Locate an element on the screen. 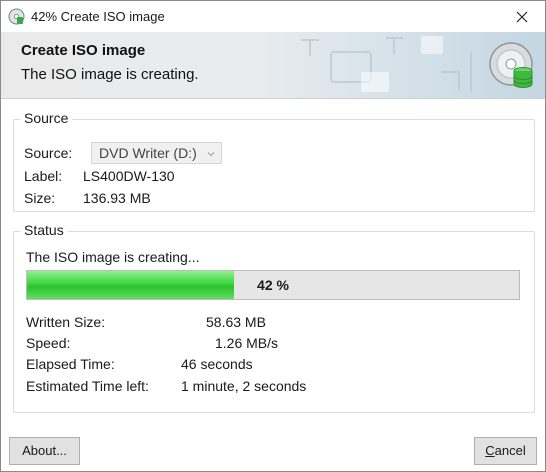 Image resolution: width=546 pixels, height=472 pixels. label-value: LS400DW-130 is located at coordinates (129, 176).